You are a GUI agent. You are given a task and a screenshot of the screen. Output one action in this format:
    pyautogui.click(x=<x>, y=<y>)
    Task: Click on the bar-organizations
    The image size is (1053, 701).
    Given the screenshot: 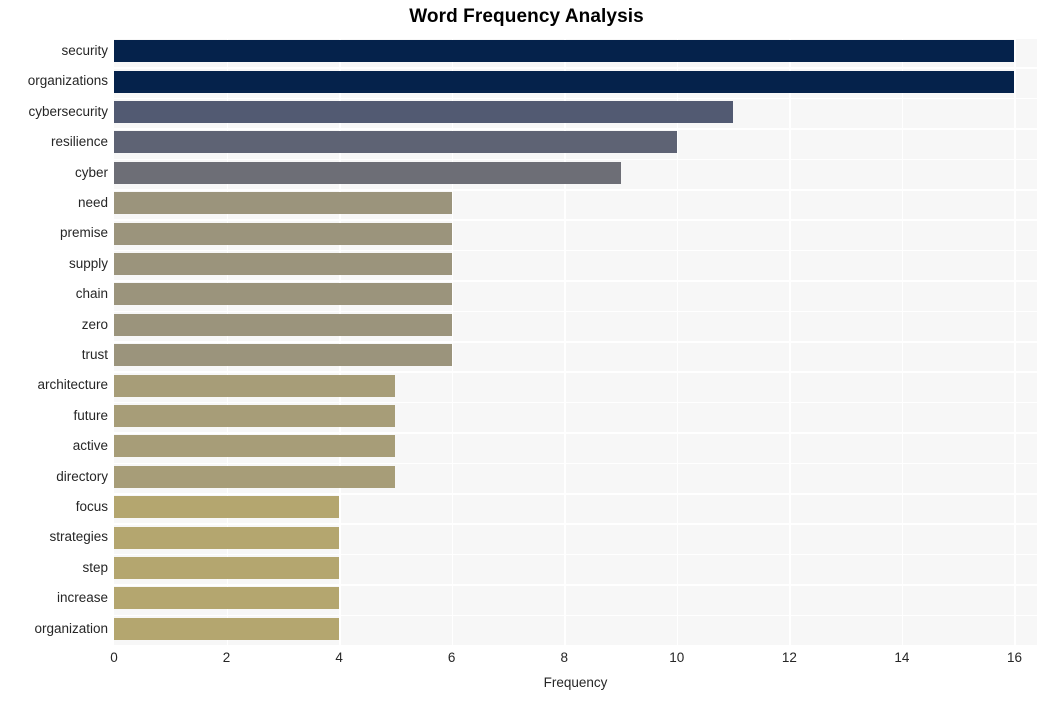 What is the action you would take?
    pyautogui.click(x=564, y=81)
    